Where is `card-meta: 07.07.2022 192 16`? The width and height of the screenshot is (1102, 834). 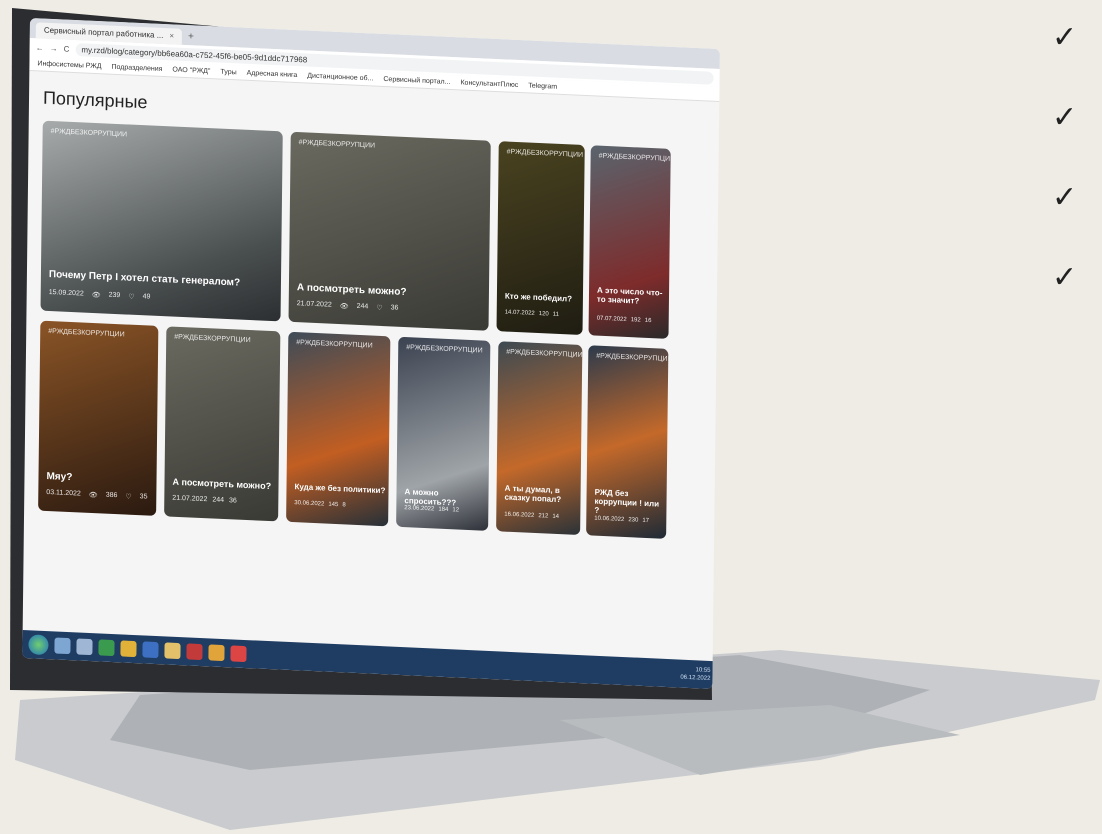
card-meta: 07.07.2022 192 16 is located at coordinates (624, 320).